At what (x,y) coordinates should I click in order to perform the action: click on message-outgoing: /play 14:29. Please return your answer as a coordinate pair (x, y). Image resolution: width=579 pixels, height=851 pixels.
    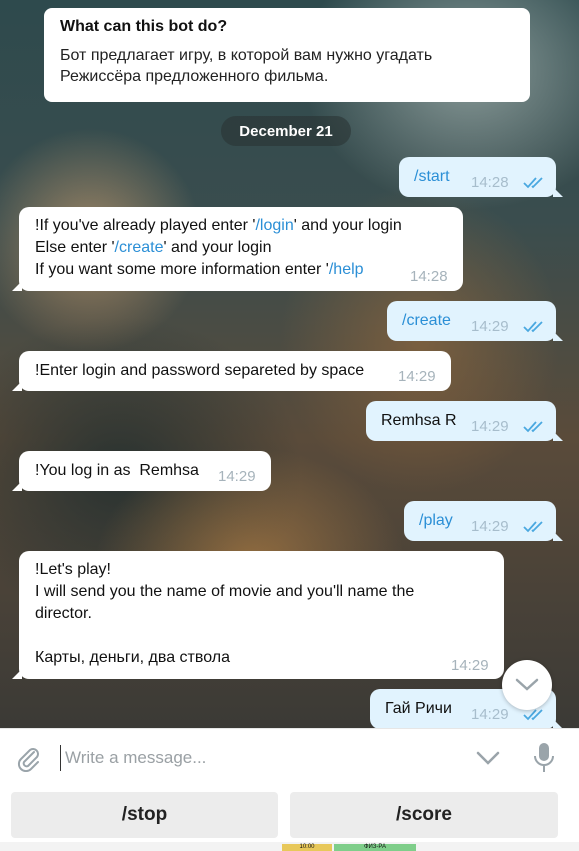
    Looking at the image, I should click on (483, 521).